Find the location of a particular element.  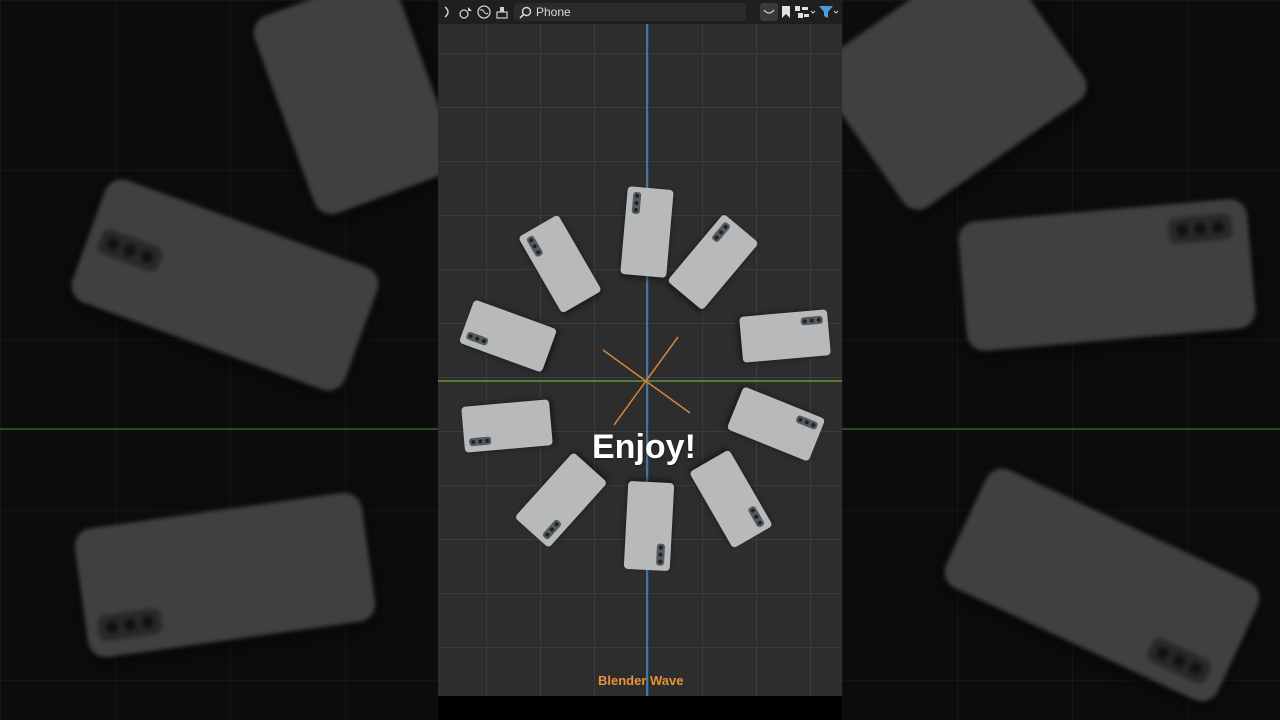

scene-icon is located at coordinates (466, 12).